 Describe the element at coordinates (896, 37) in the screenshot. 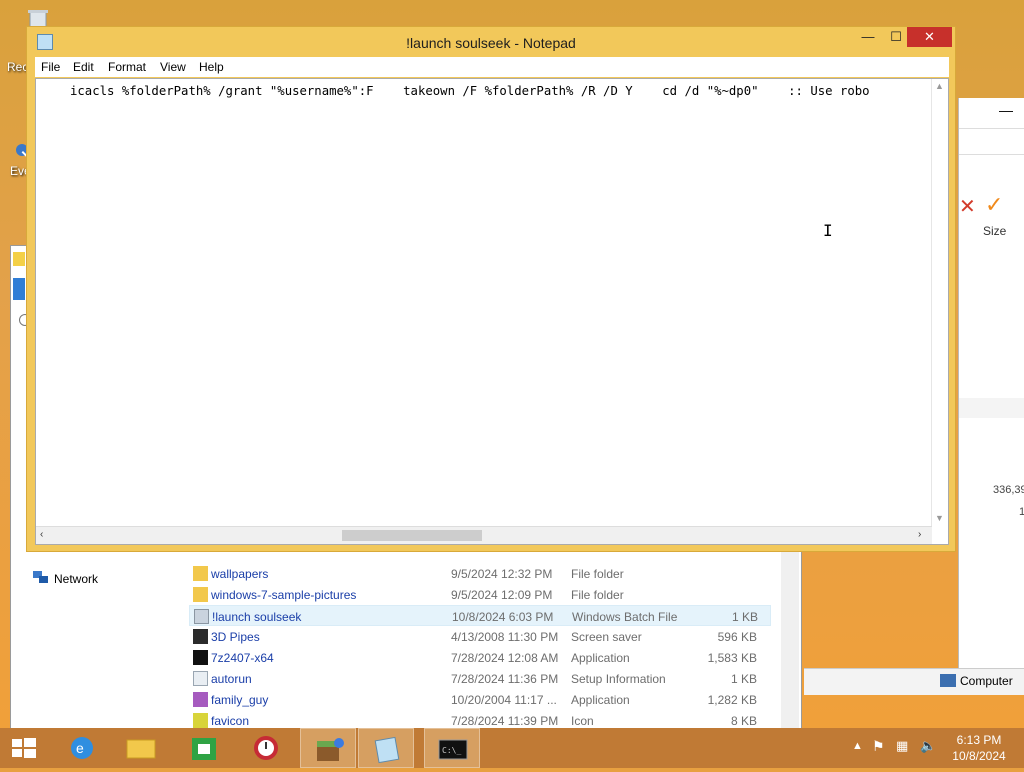

I see `maximize-button: ☐` at that location.